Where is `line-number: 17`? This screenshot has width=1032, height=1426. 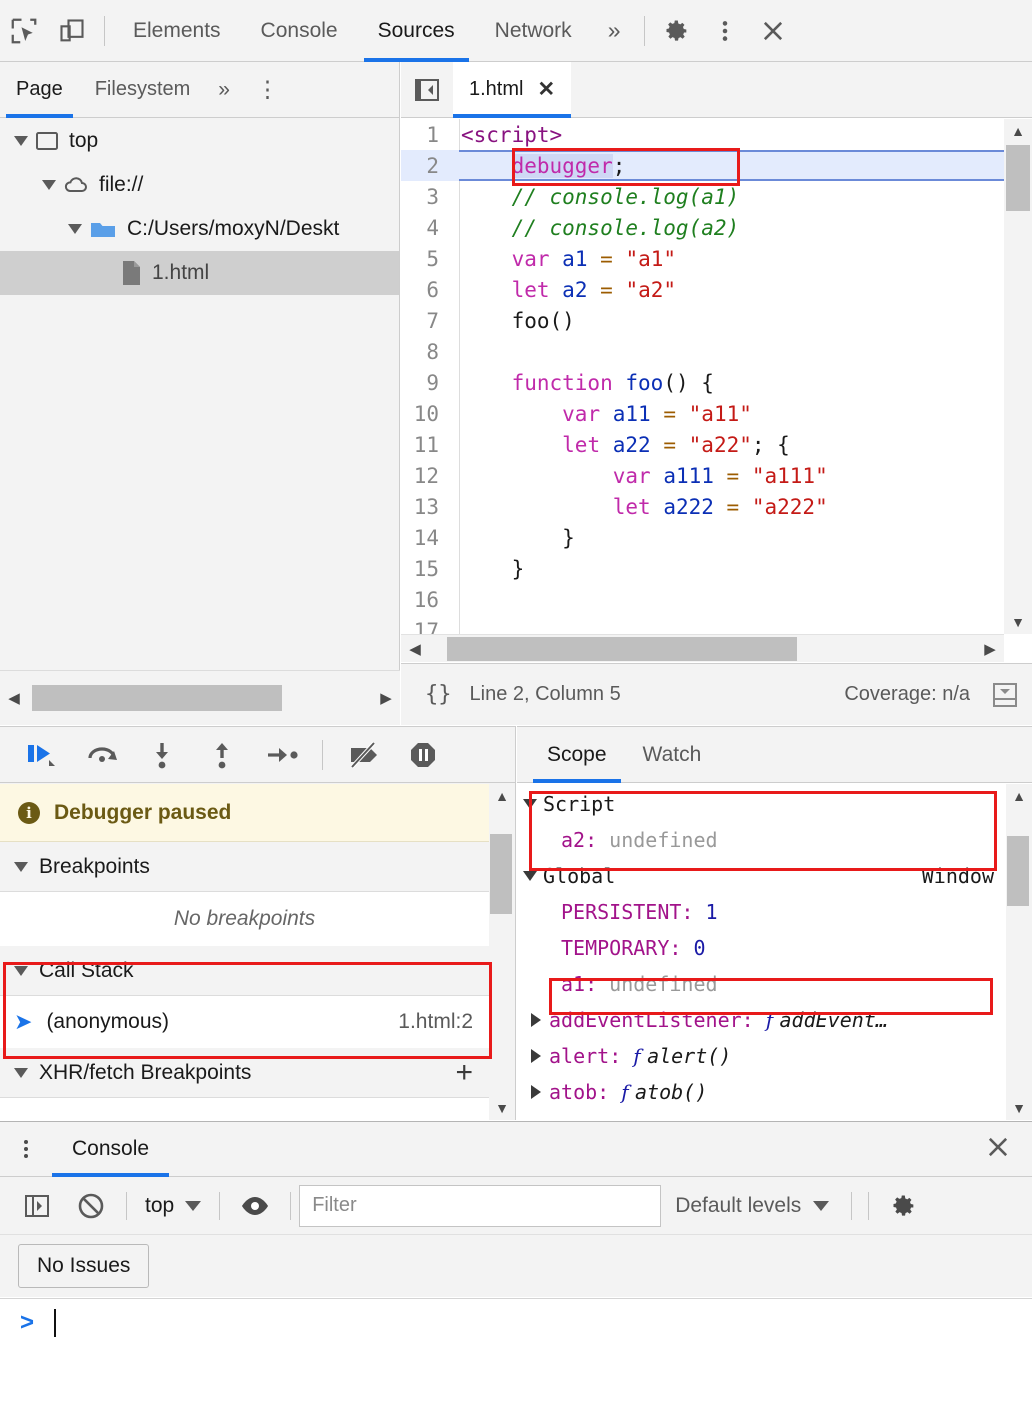 line-number: 17 is located at coordinates (425, 627).